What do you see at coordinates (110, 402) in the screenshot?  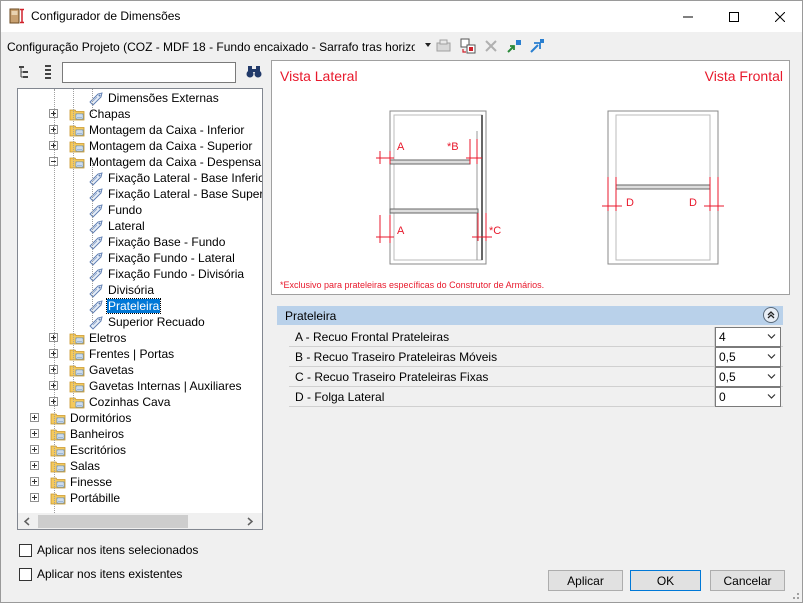 I see `tree-folder-item: Cozinhas Cava` at bounding box center [110, 402].